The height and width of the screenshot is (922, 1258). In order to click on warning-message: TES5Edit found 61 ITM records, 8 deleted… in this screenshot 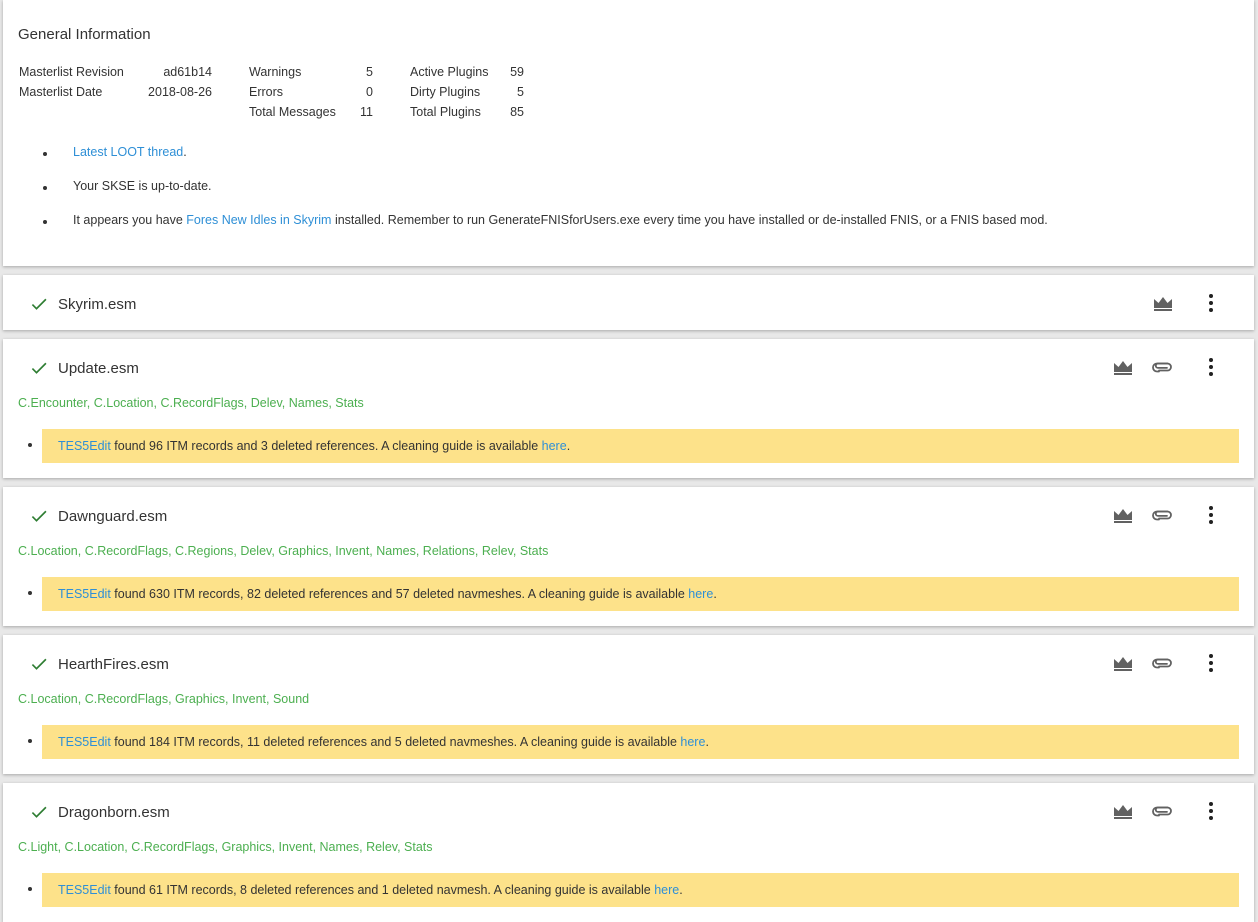, I will do `click(640, 890)`.